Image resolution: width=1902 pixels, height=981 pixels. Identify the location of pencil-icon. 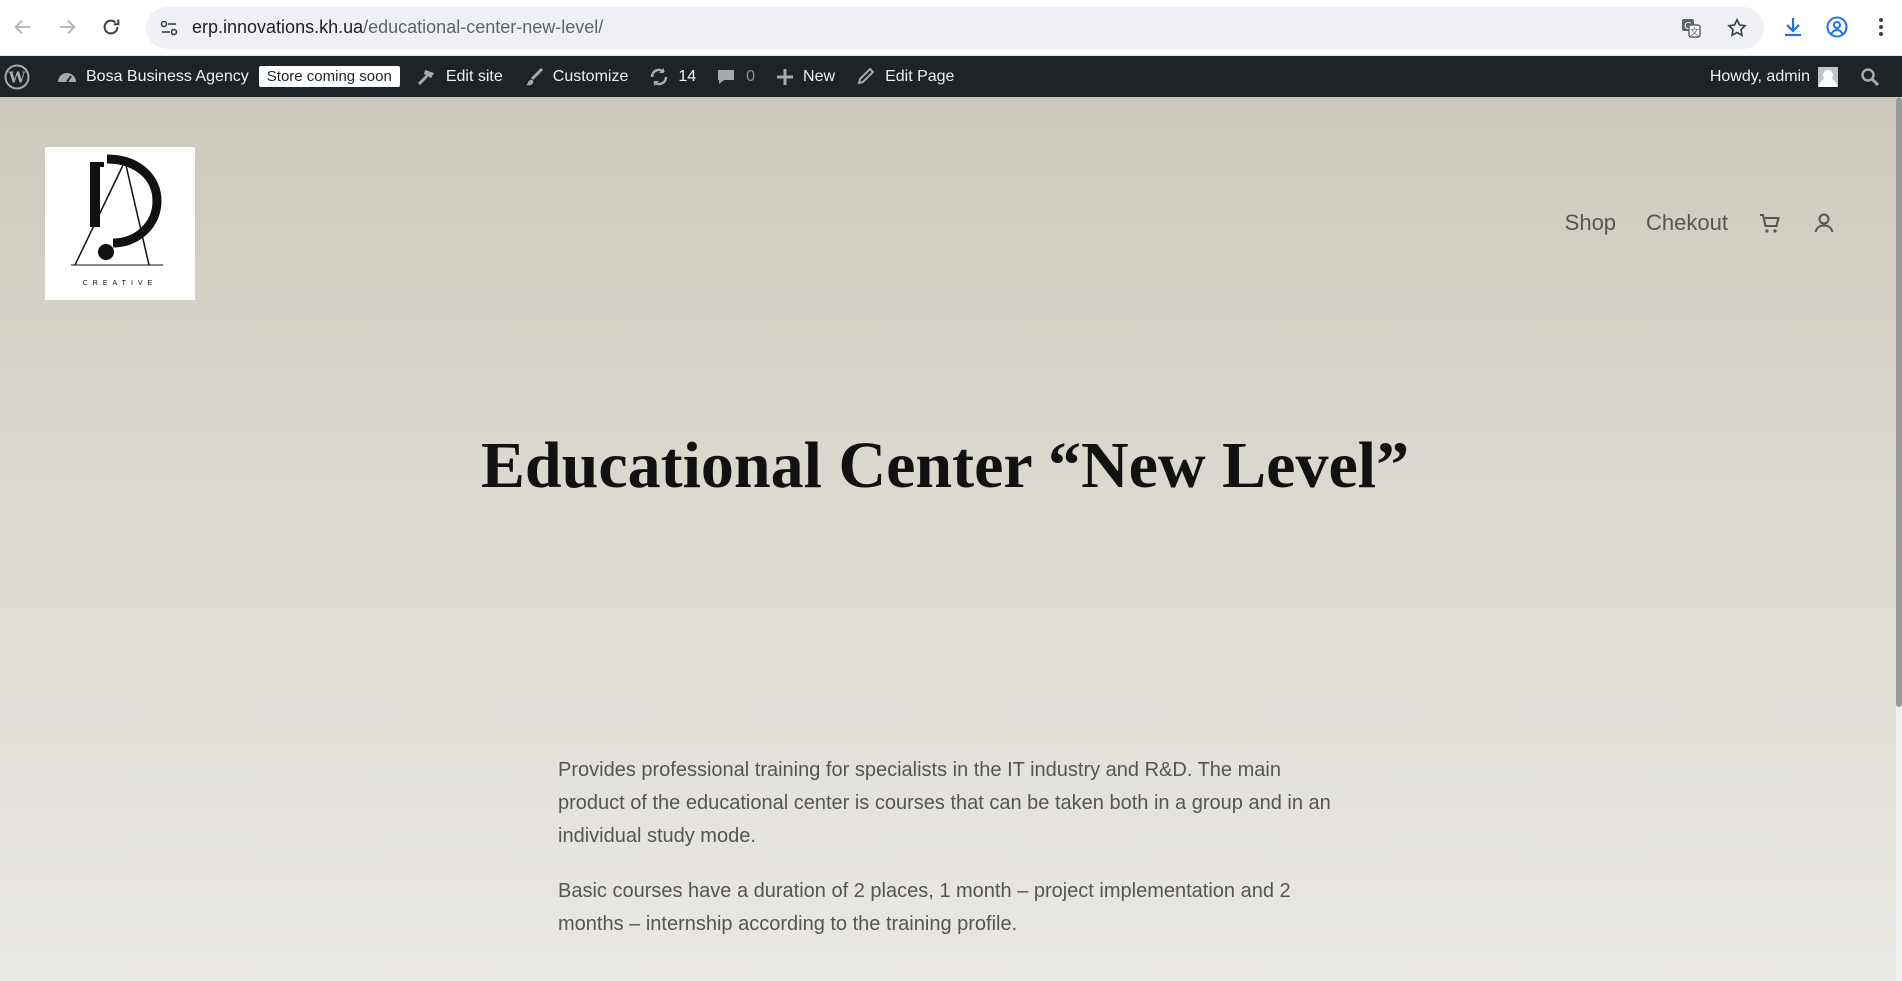
(866, 75).